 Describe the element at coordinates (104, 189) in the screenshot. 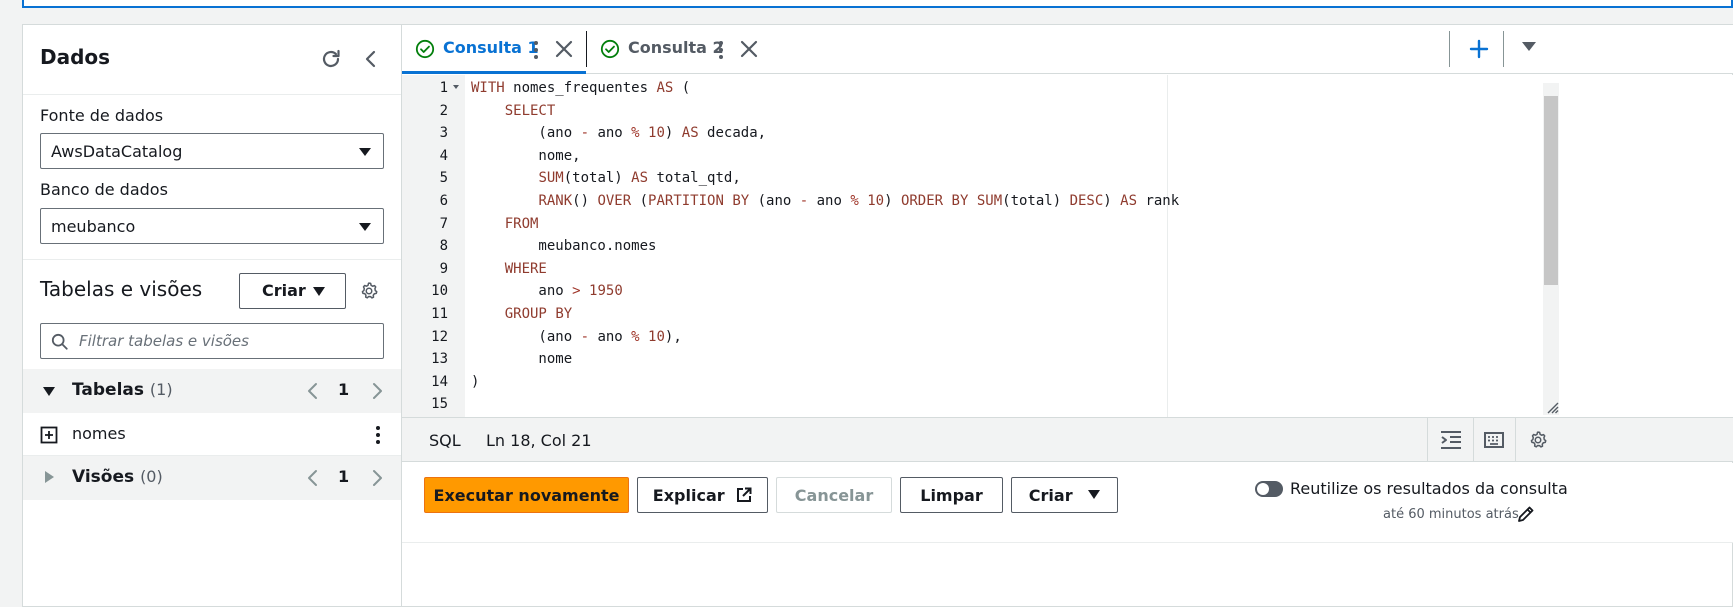

I see `database-label: Banco de dados` at that location.